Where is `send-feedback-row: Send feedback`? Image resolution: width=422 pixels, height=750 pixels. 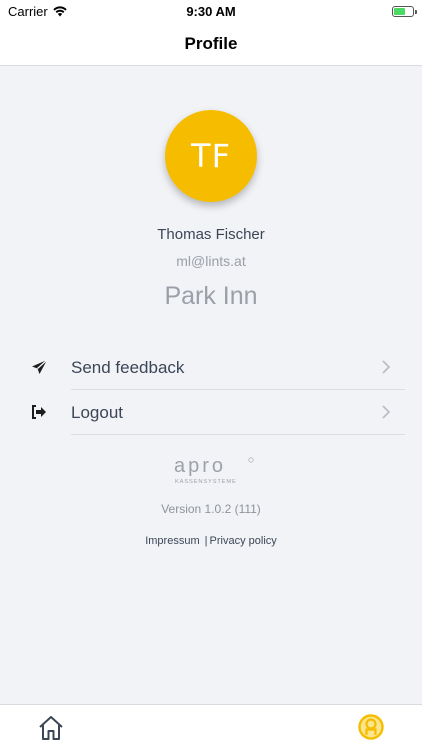
send-feedback-row: Send feedback is located at coordinates (211, 368).